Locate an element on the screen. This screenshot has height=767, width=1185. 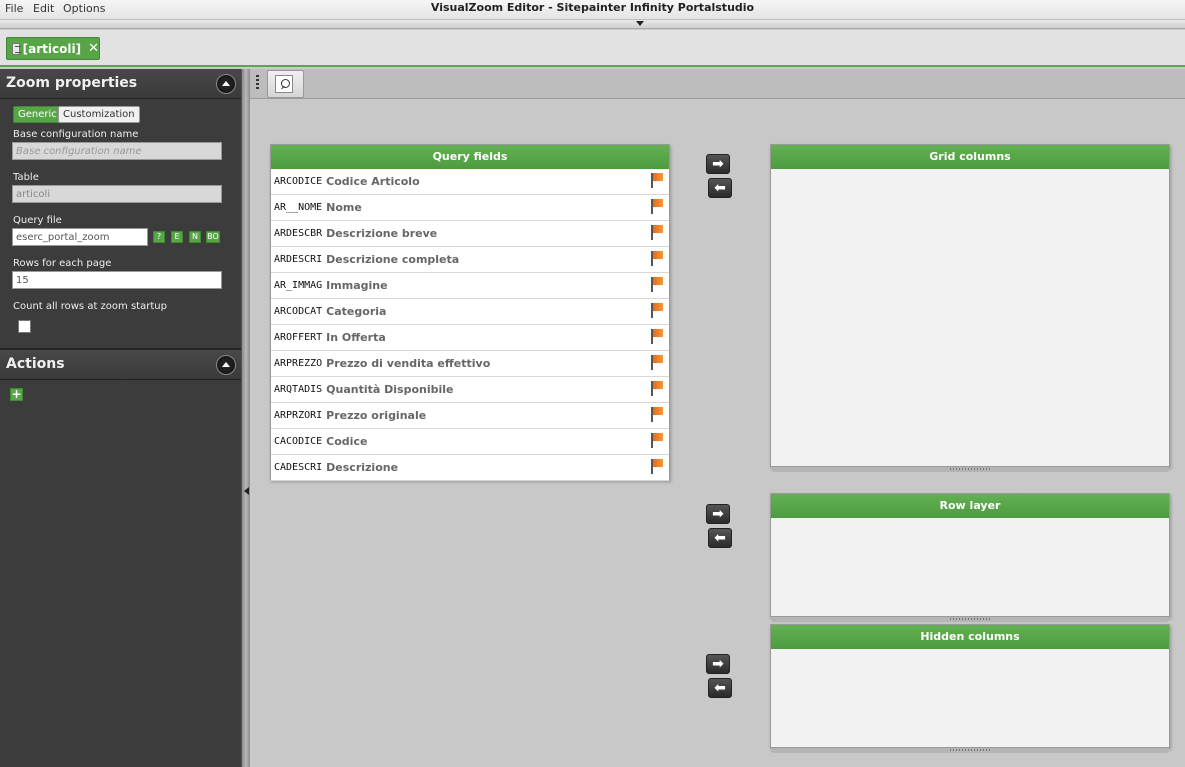
query-edit-button: E is located at coordinates (177, 237).